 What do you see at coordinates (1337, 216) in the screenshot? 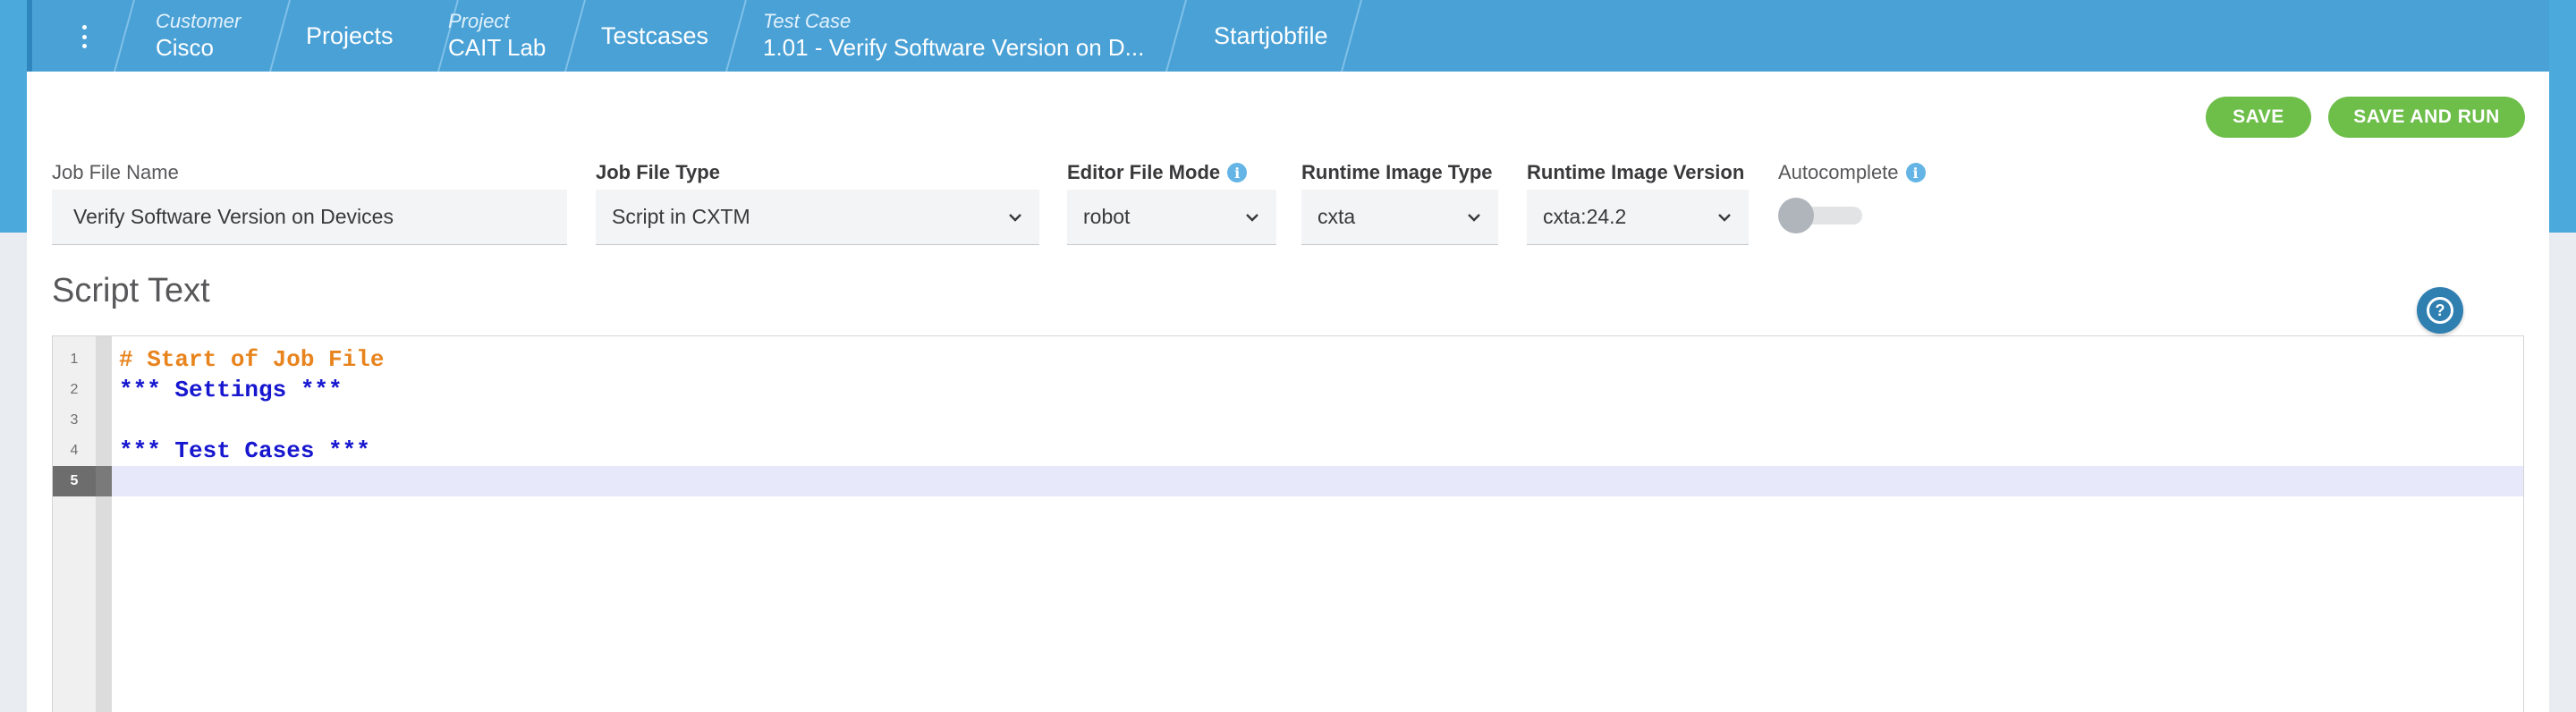
I see `runtime-image-type-value: cxta` at bounding box center [1337, 216].